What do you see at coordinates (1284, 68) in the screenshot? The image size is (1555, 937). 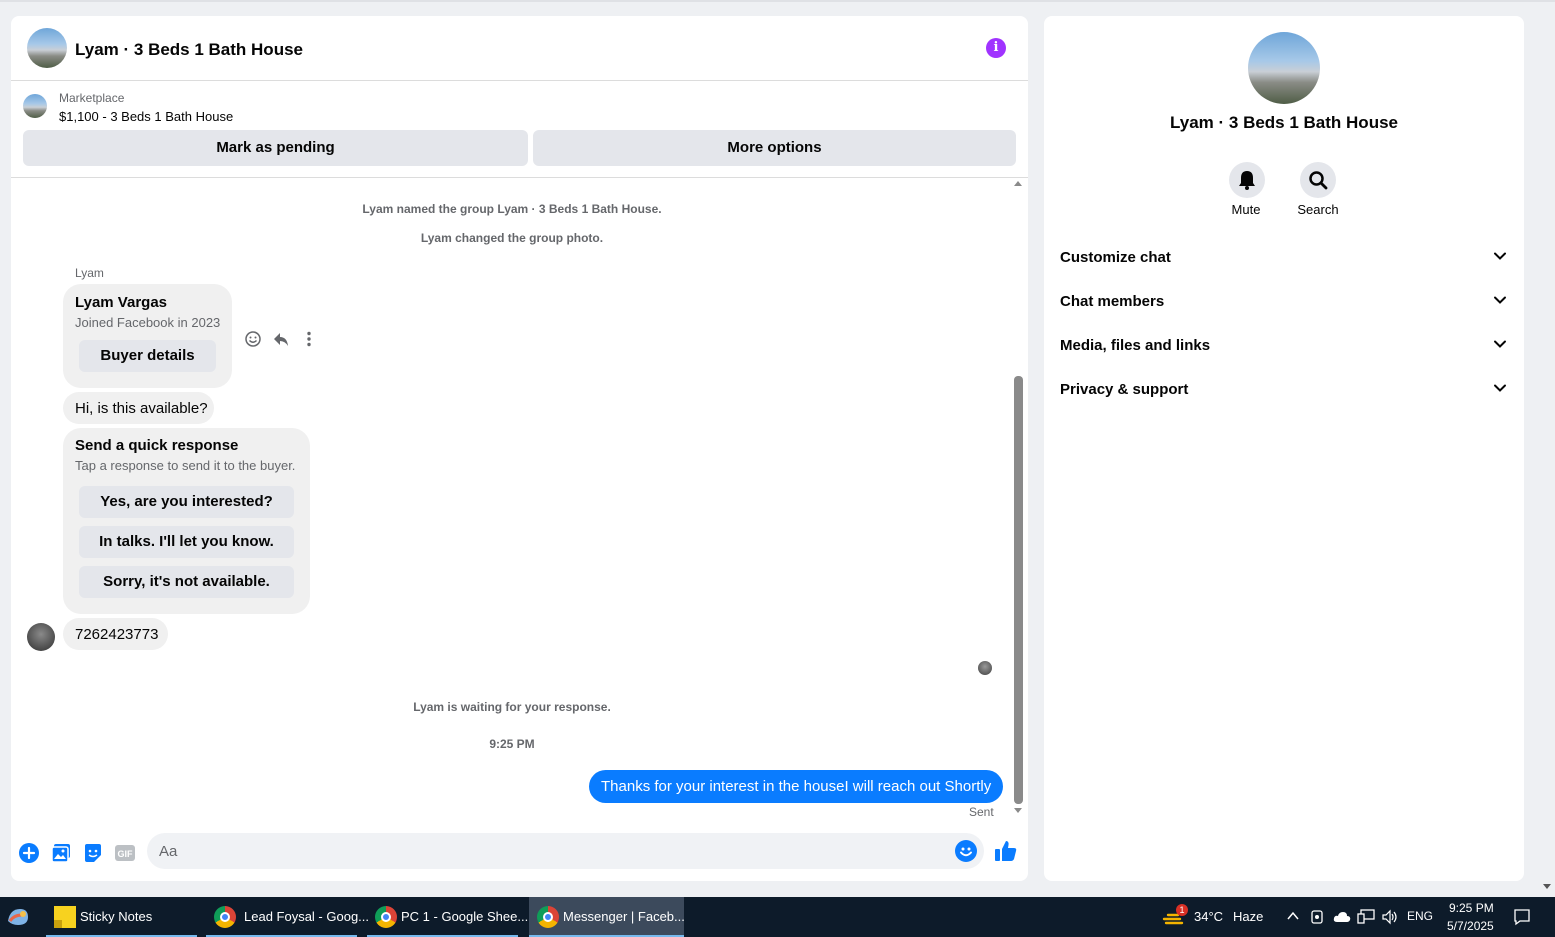 I see `group-profile-photo` at bounding box center [1284, 68].